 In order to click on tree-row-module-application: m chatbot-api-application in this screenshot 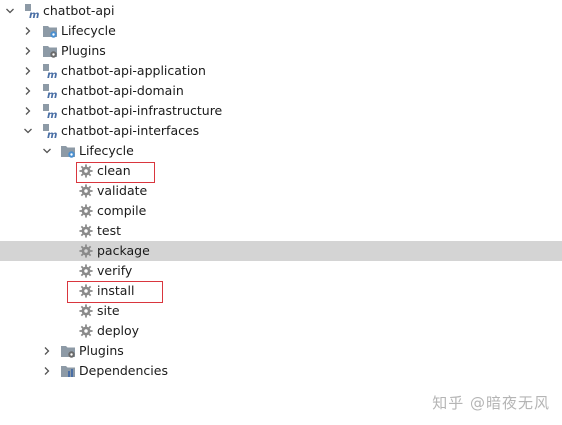, I will do `click(281, 71)`.